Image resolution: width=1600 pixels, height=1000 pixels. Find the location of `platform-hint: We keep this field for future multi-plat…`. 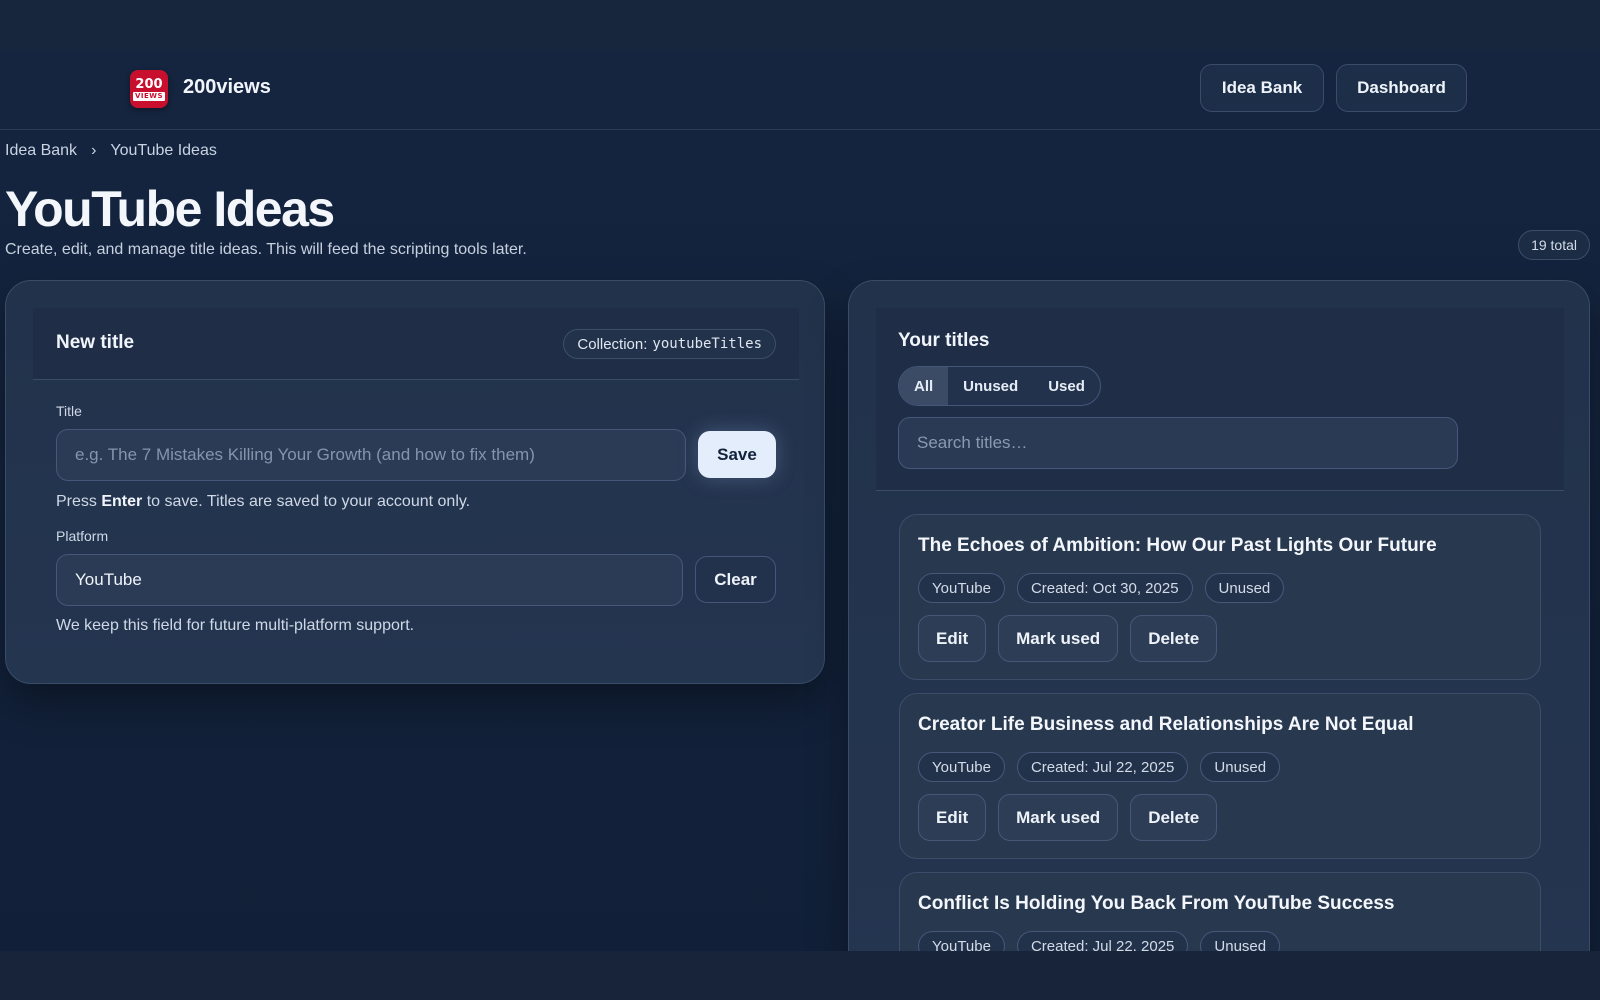

platform-hint: We keep this field for future multi-plat… is located at coordinates (235, 625).